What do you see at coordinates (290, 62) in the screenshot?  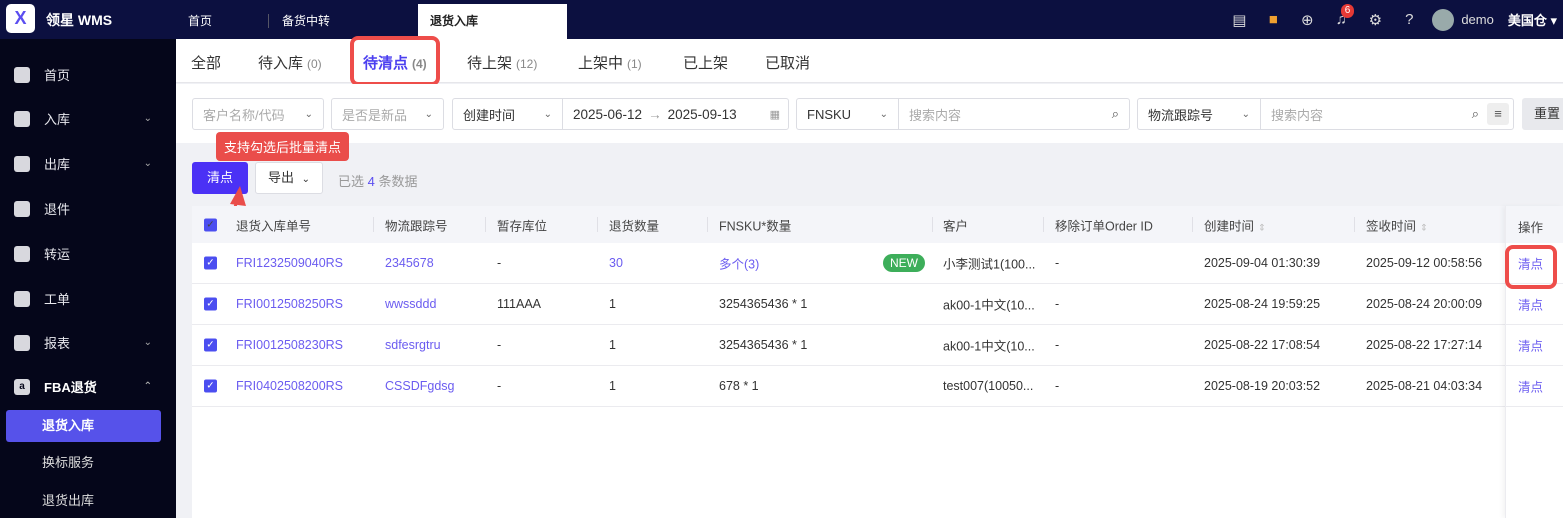 I see `status-tab-pending-inbound: 待入库 (0)` at bounding box center [290, 62].